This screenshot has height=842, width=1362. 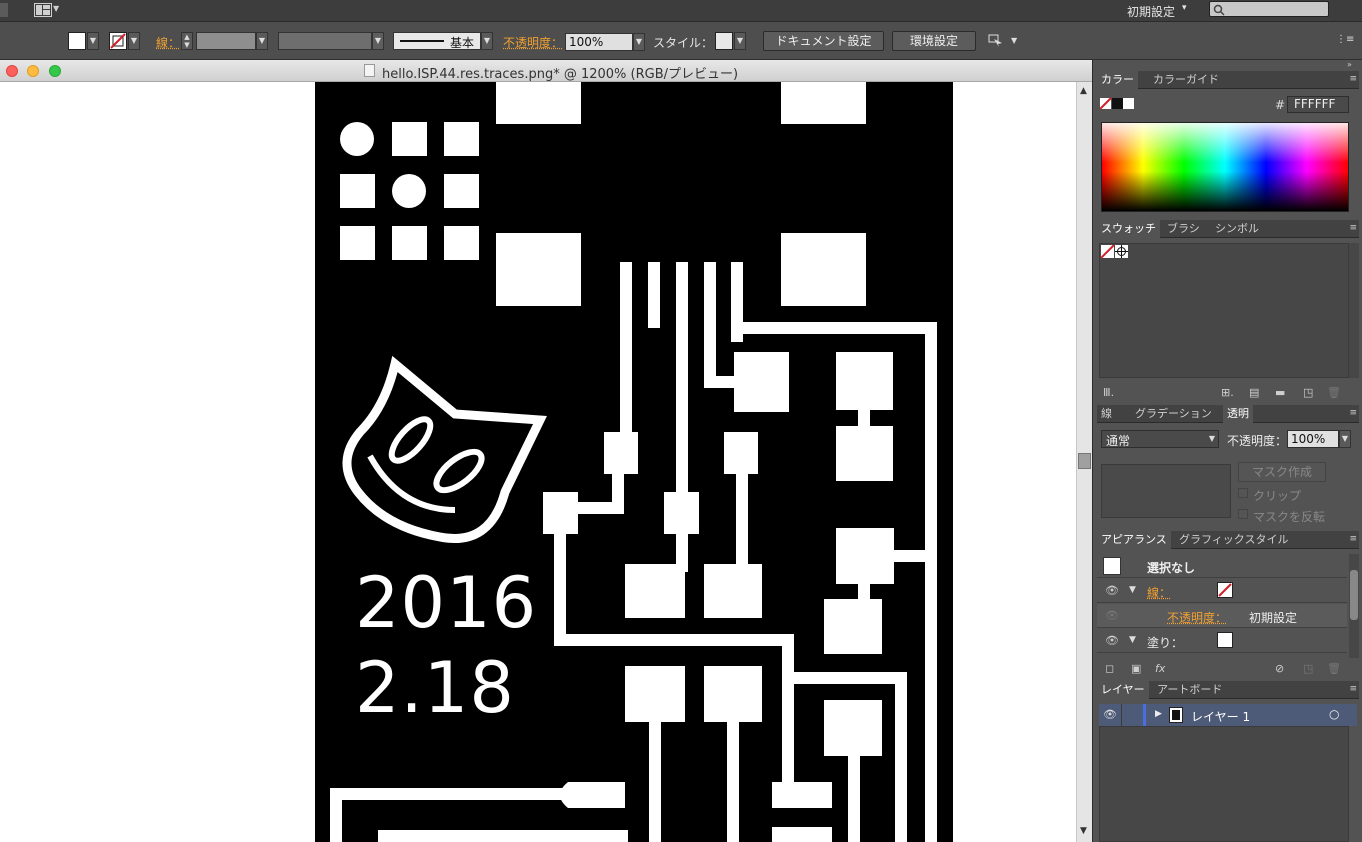 What do you see at coordinates (1128, 229) in the screenshot?
I see `tab-swatches: スウォッチ` at bounding box center [1128, 229].